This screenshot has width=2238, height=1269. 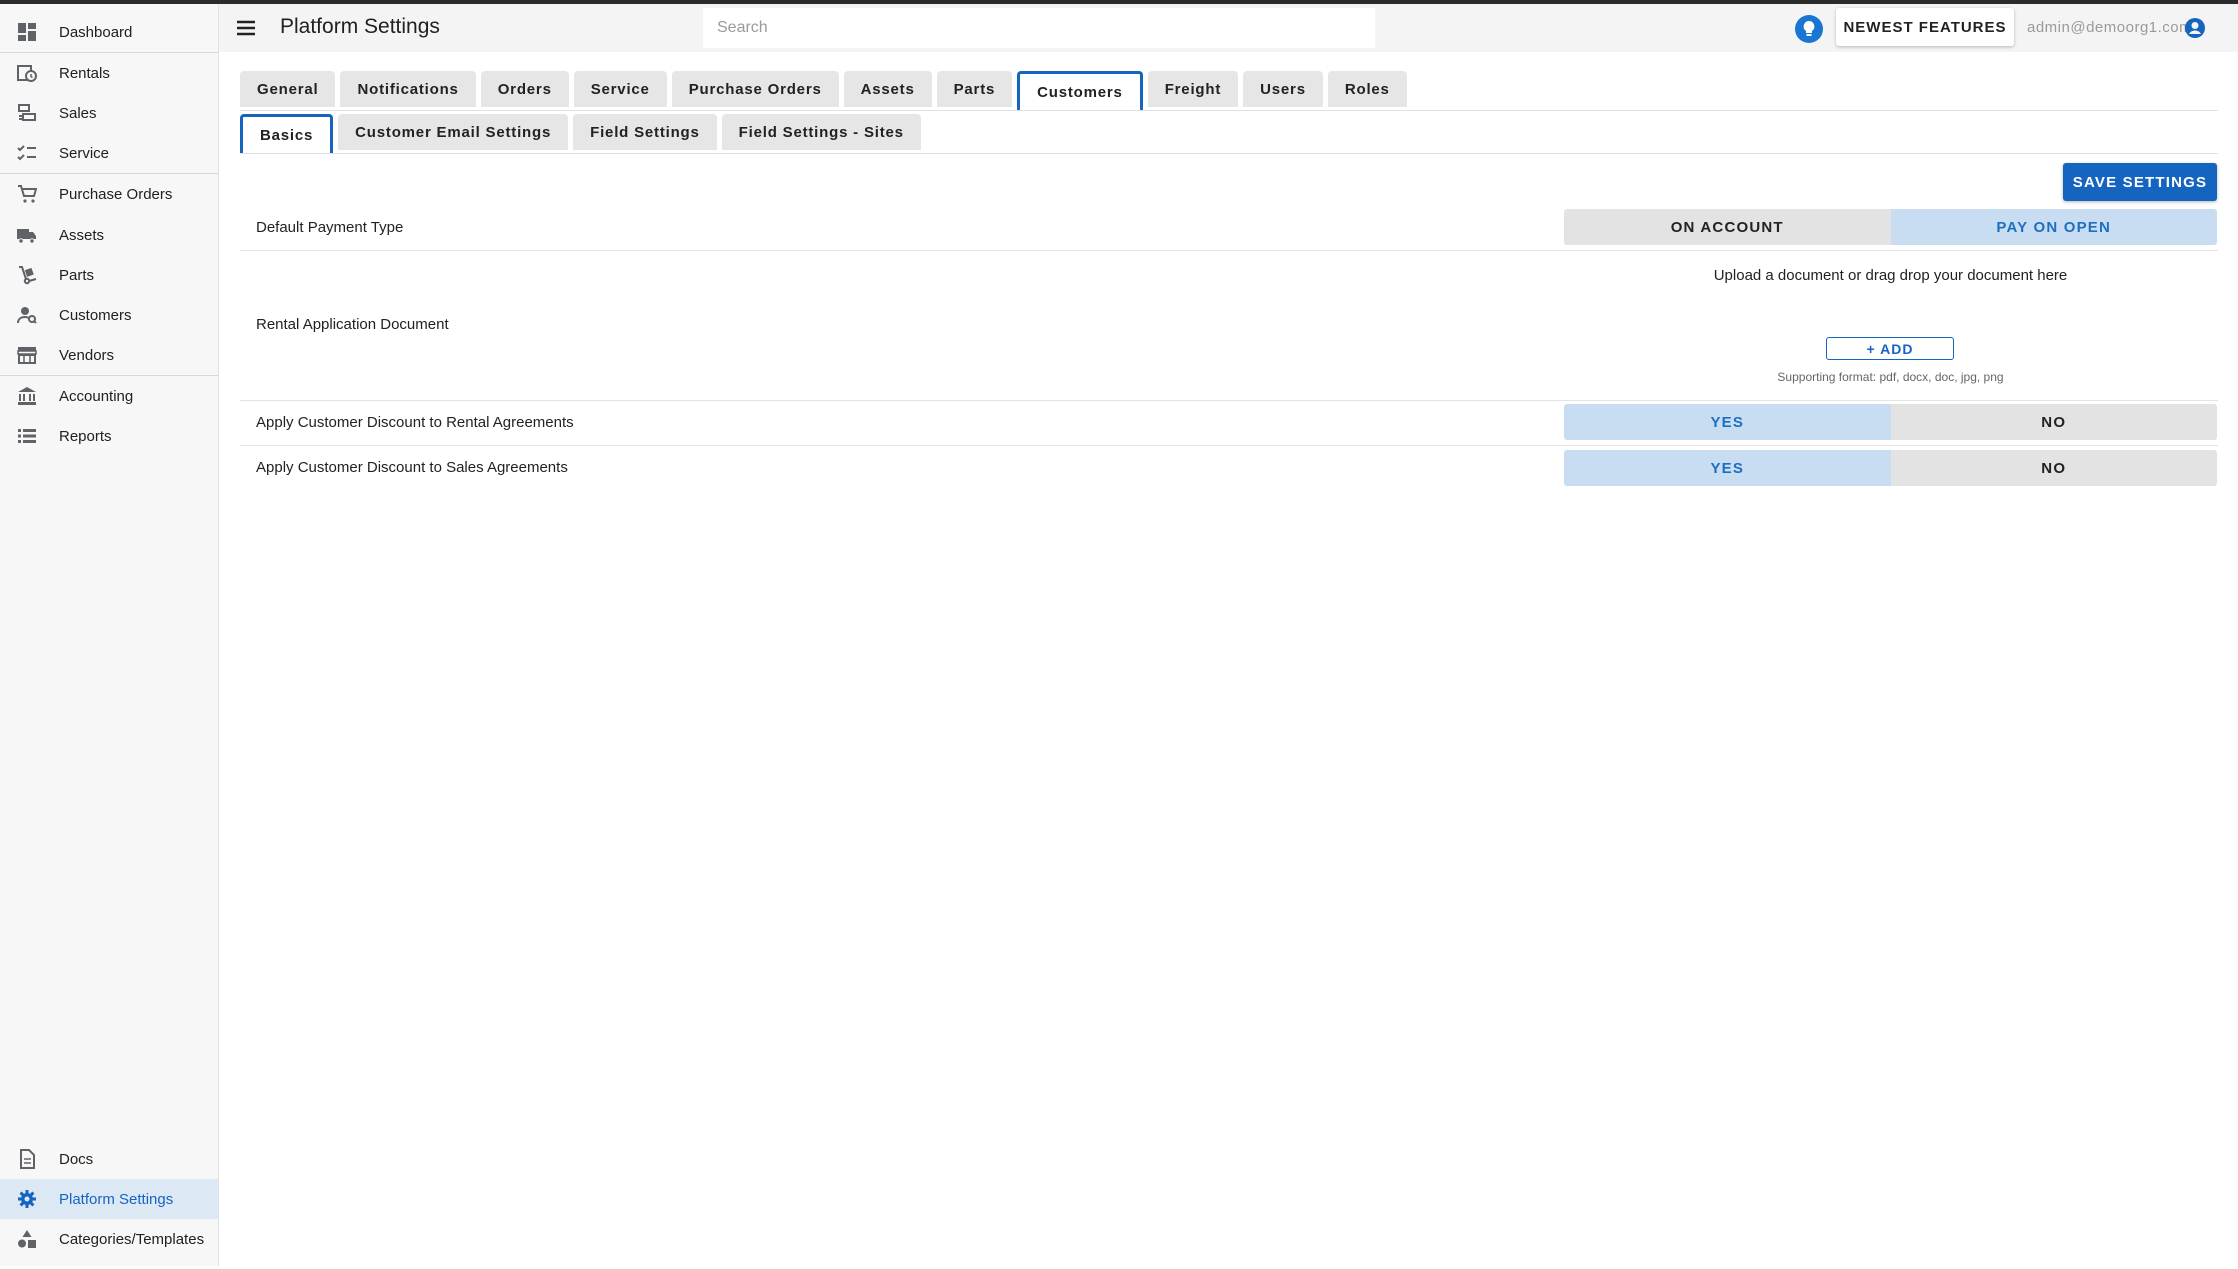 What do you see at coordinates (27, 436) in the screenshot?
I see `list-icon` at bounding box center [27, 436].